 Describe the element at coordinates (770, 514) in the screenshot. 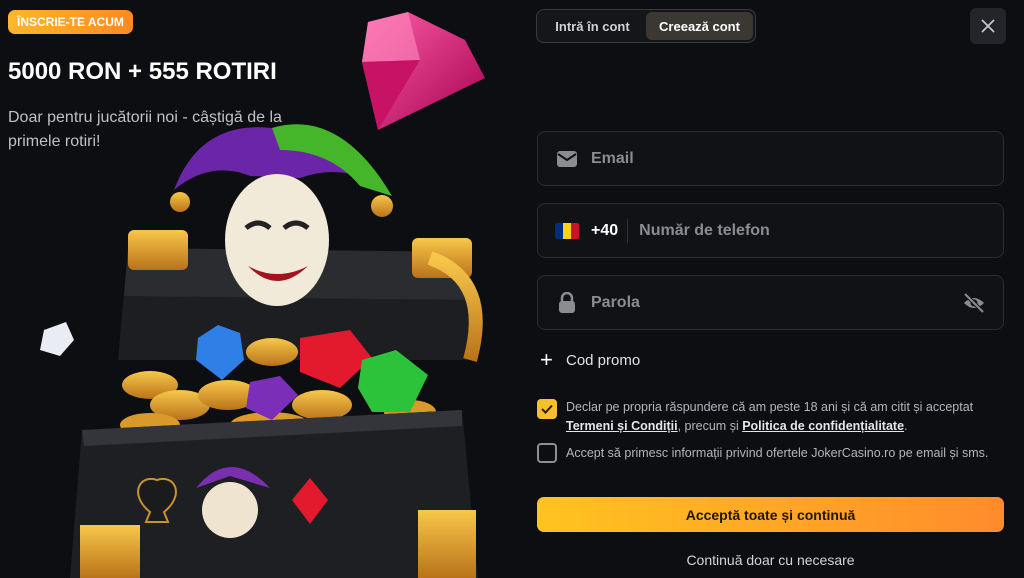

I see `accept-all-continue-button: Acceptă toate și continuă` at that location.